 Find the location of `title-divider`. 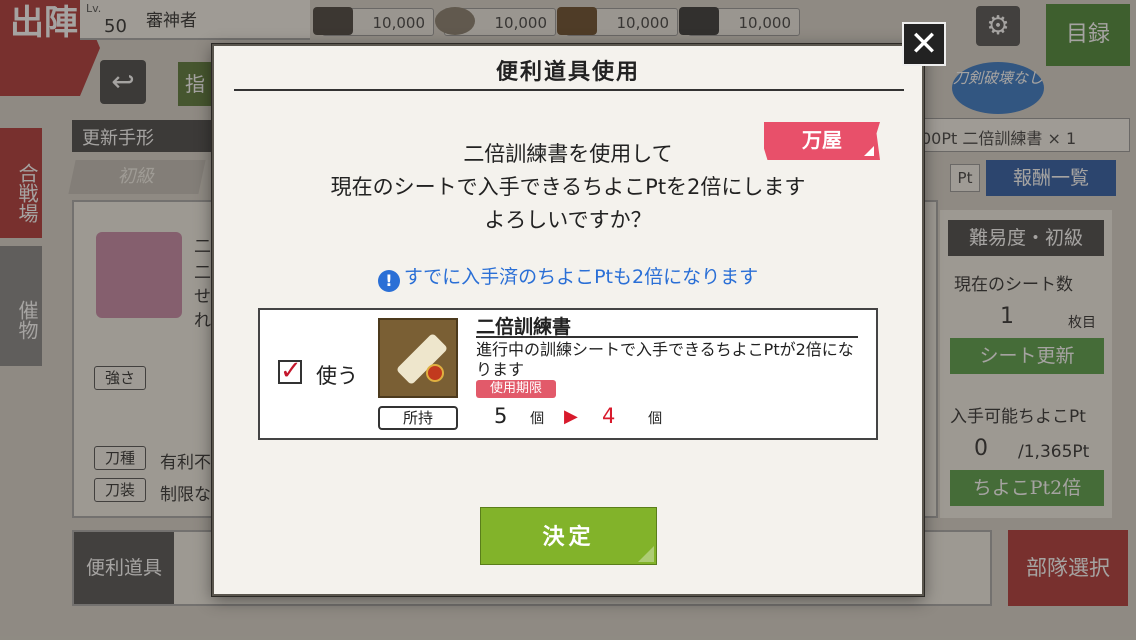

title-divider is located at coordinates (569, 90).